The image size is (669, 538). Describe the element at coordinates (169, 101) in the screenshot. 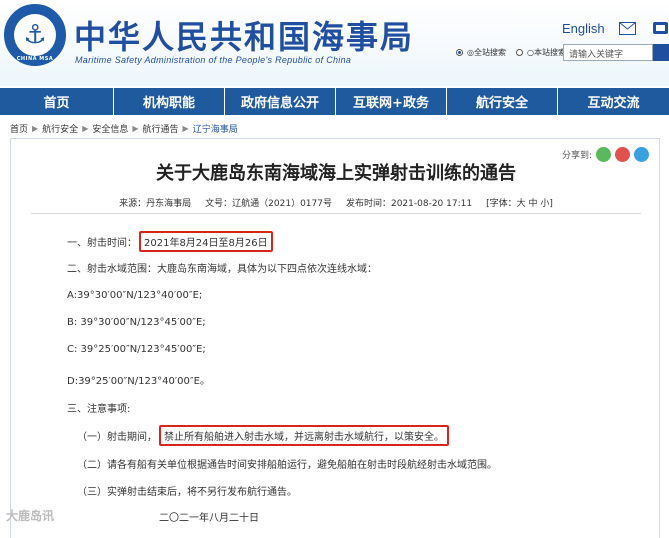

I see `nav-item-org: 机构职能` at that location.